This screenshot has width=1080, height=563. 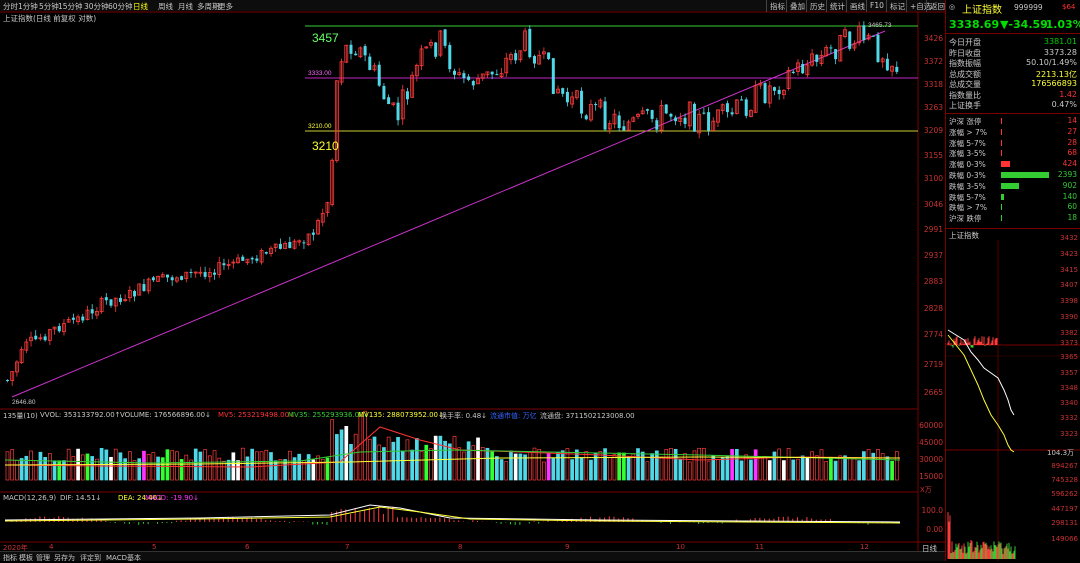 What do you see at coordinates (817, 6) in the screenshot?
I see `toolbar-button: 历史` at bounding box center [817, 6].